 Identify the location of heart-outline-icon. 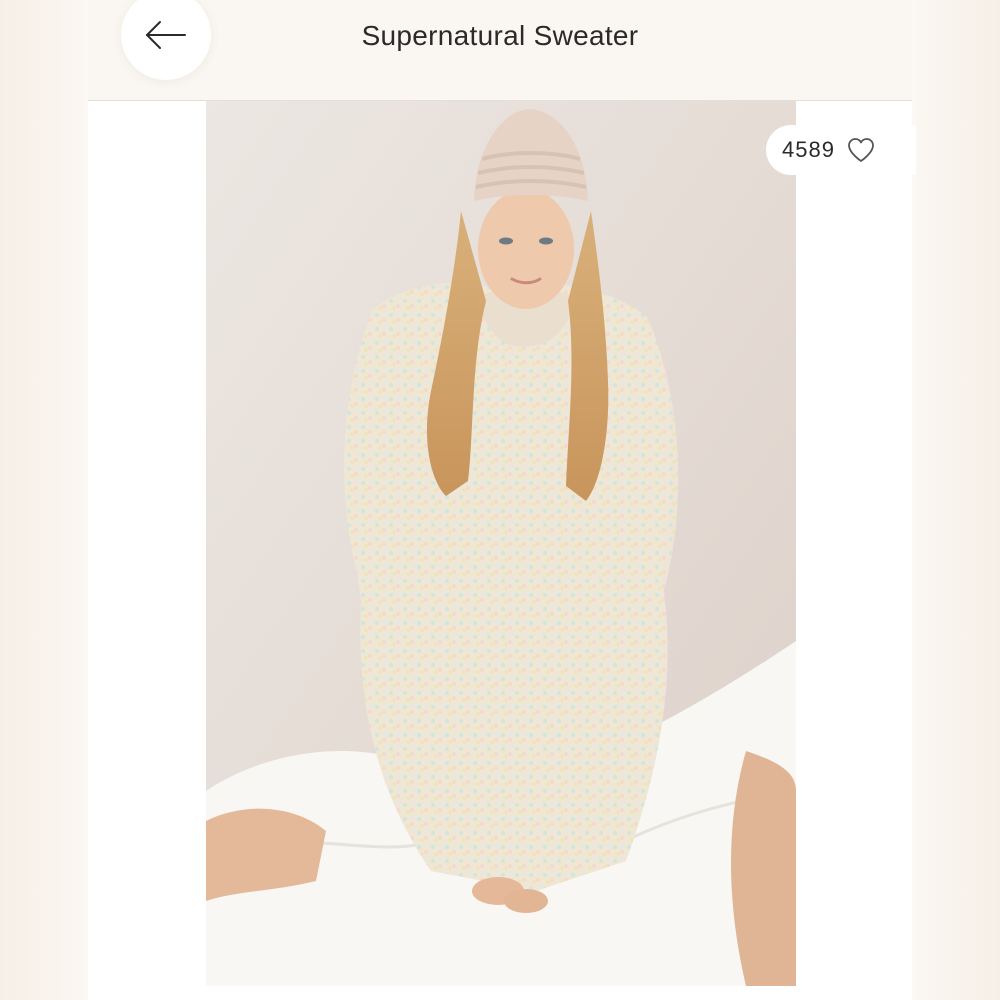
(861, 150).